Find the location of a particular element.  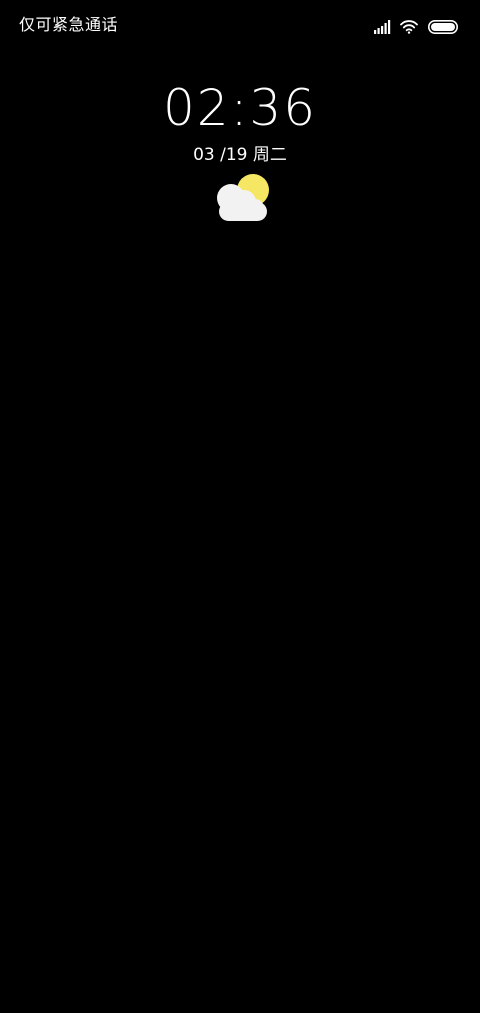

lock-clock: 02:36 03 /19 周二 is located at coordinates (240, 122).